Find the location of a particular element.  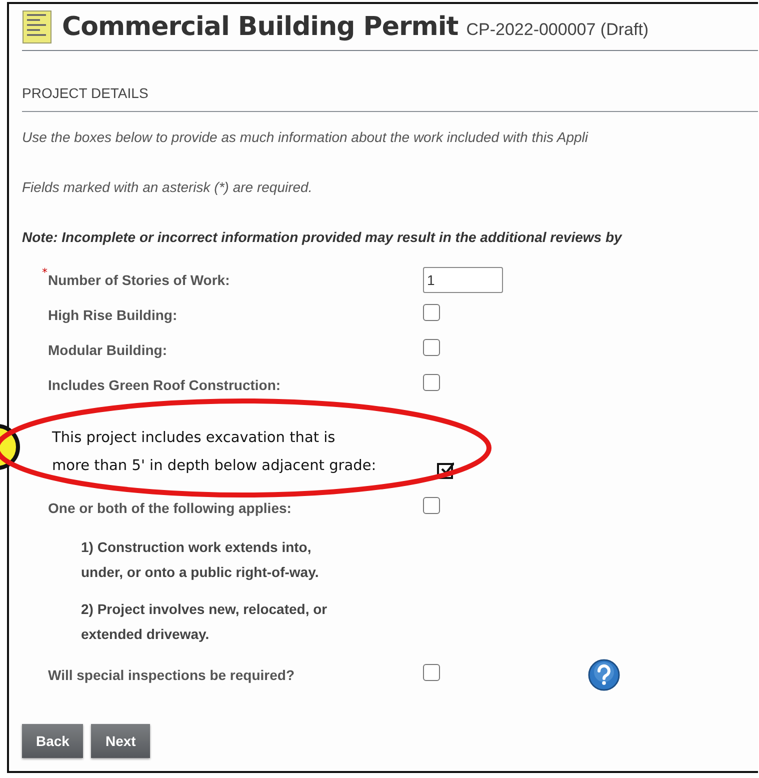

input-field: 1 is located at coordinates (463, 279).